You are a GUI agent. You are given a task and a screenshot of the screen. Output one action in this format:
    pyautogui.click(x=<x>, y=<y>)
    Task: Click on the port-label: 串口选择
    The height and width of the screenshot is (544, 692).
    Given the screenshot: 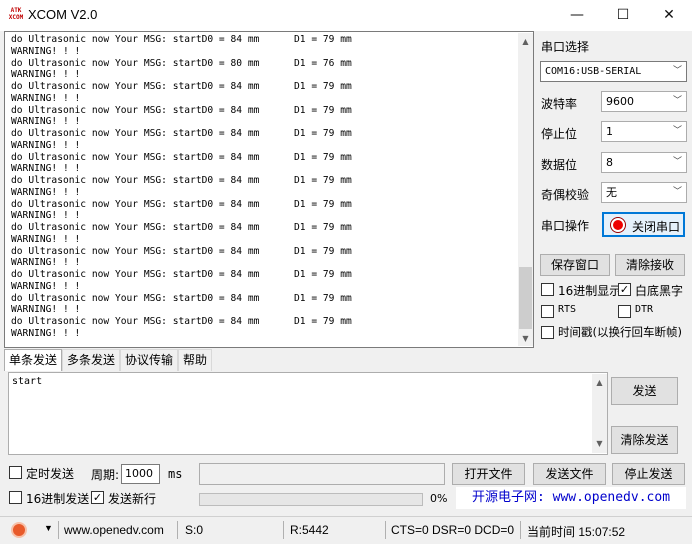 What is the action you would take?
    pyautogui.click(x=565, y=47)
    